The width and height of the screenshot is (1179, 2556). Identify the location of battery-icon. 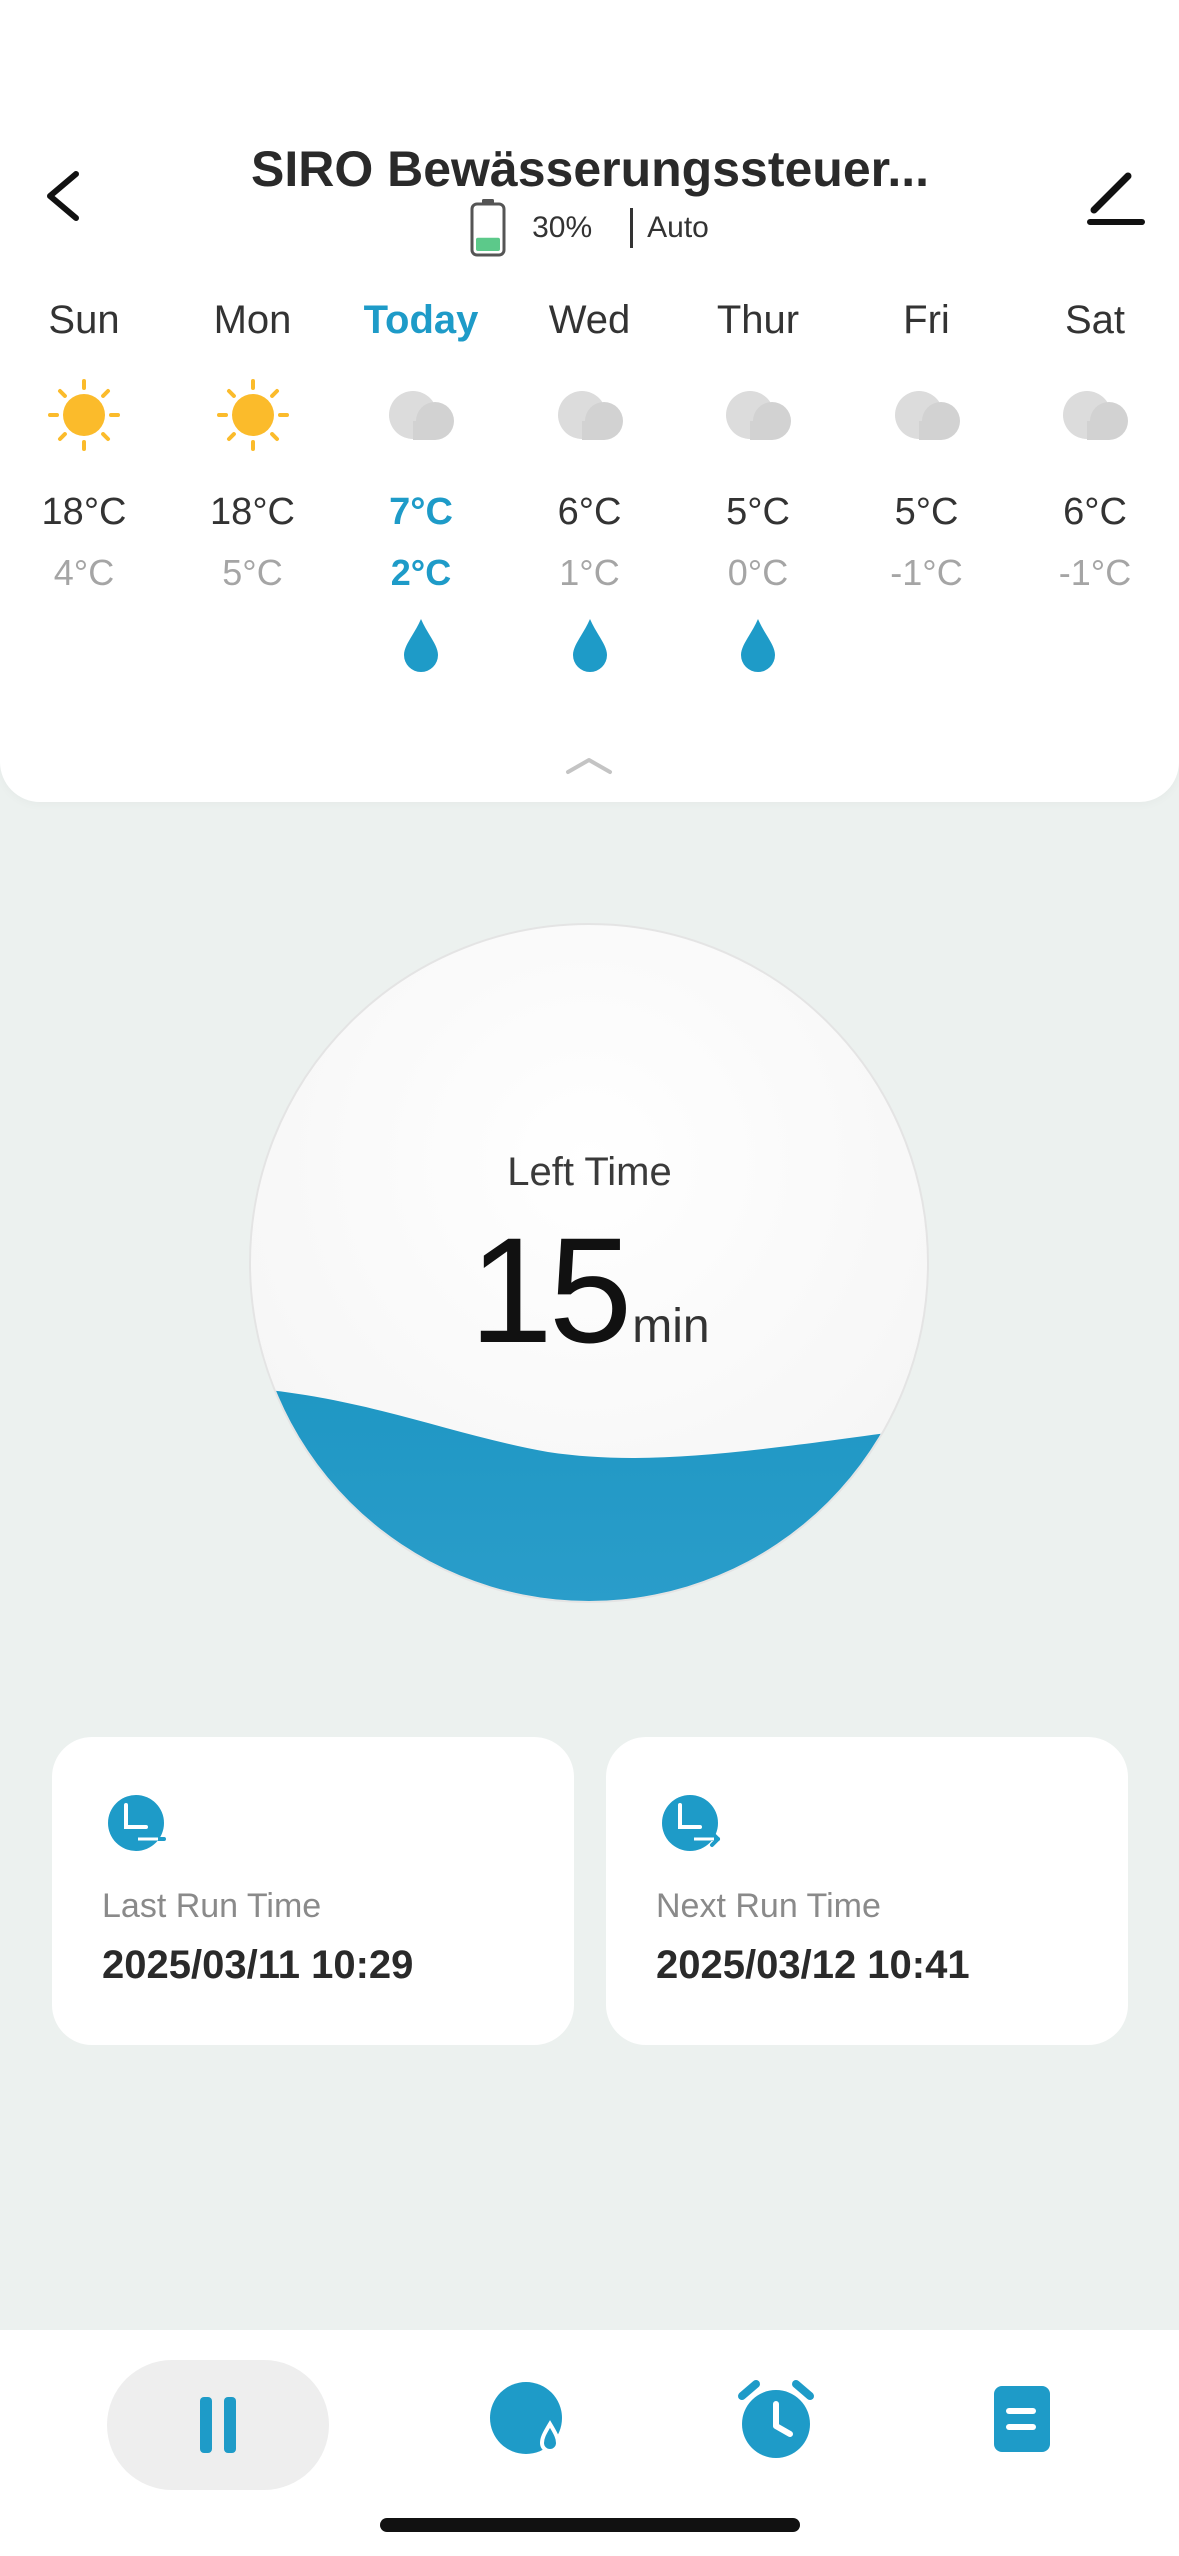
(488, 228).